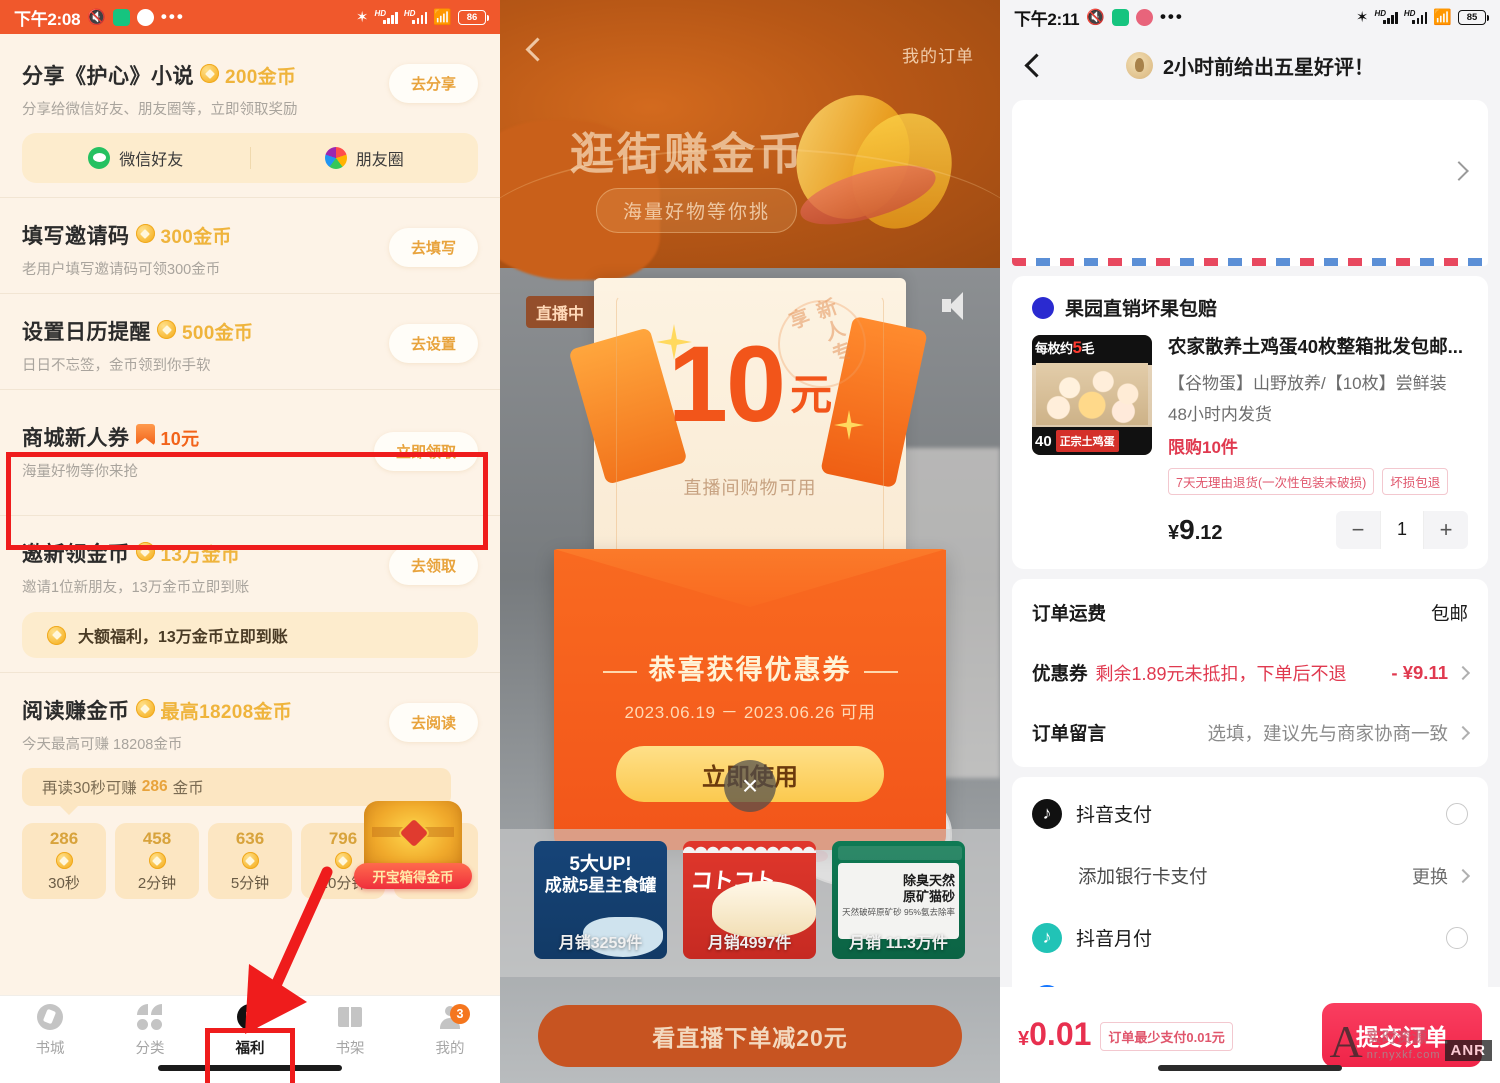 The height and width of the screenshot is (1083, 1500). Describe the element at coordinates (1307, 383) in the screenshot. I see `goods-spec: 【谷物蛋】山野放养/【10枚】尝鲜装` at that location.